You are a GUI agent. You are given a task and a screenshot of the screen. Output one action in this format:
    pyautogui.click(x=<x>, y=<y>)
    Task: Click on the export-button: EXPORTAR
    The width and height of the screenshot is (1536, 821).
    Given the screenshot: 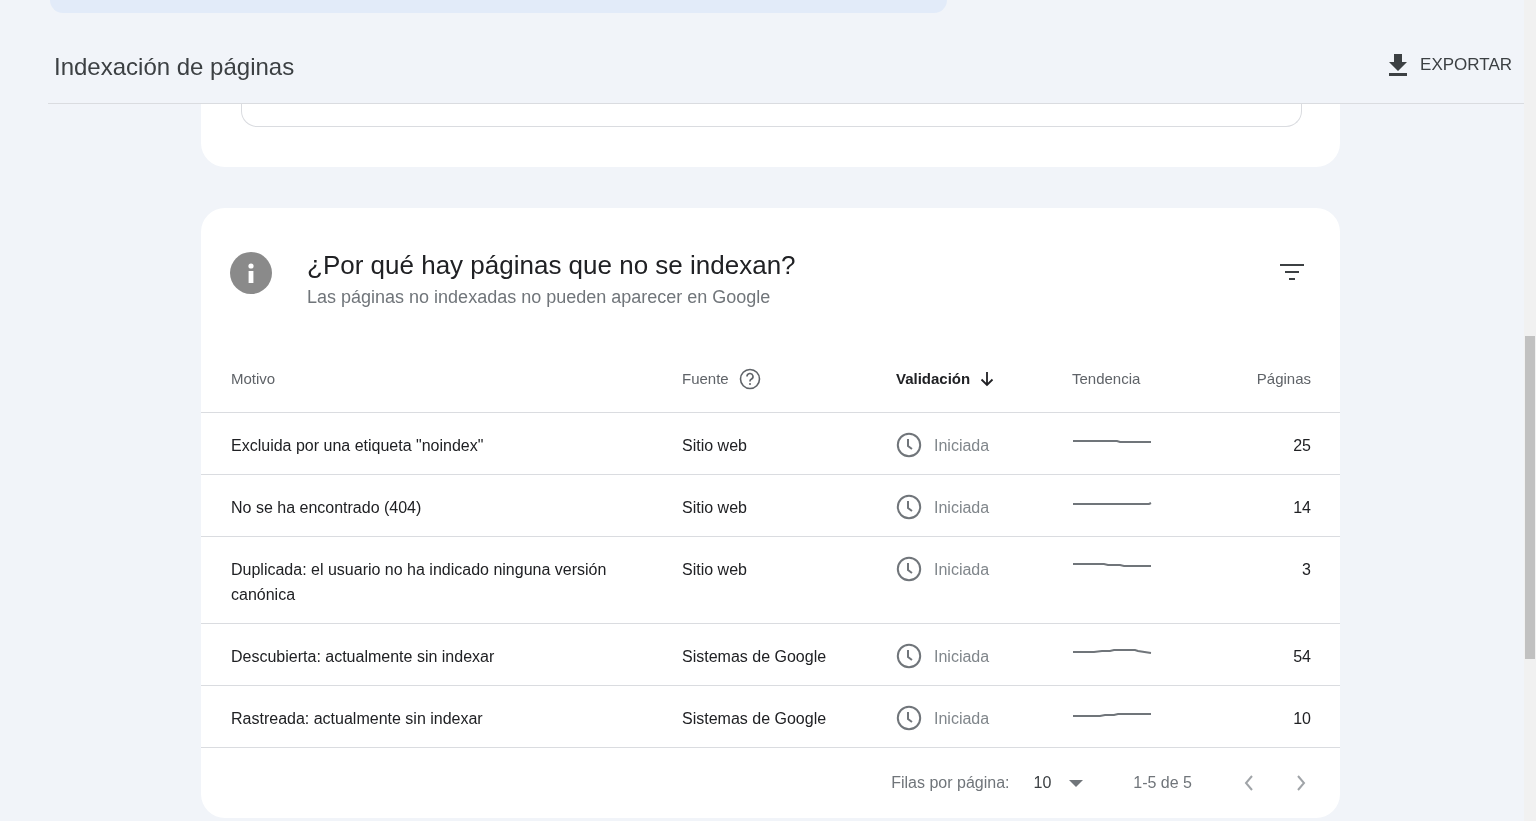 What is the action you would take?
    pyautogui.click(x=1450, y=64)
    